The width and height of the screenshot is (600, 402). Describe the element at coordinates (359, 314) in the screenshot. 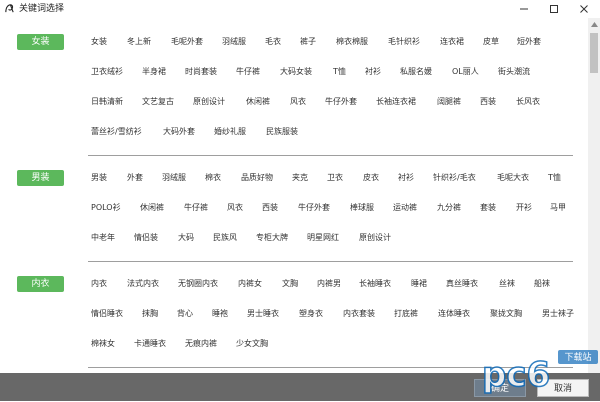

I see `keyword-item: 内衣套装` at that location.